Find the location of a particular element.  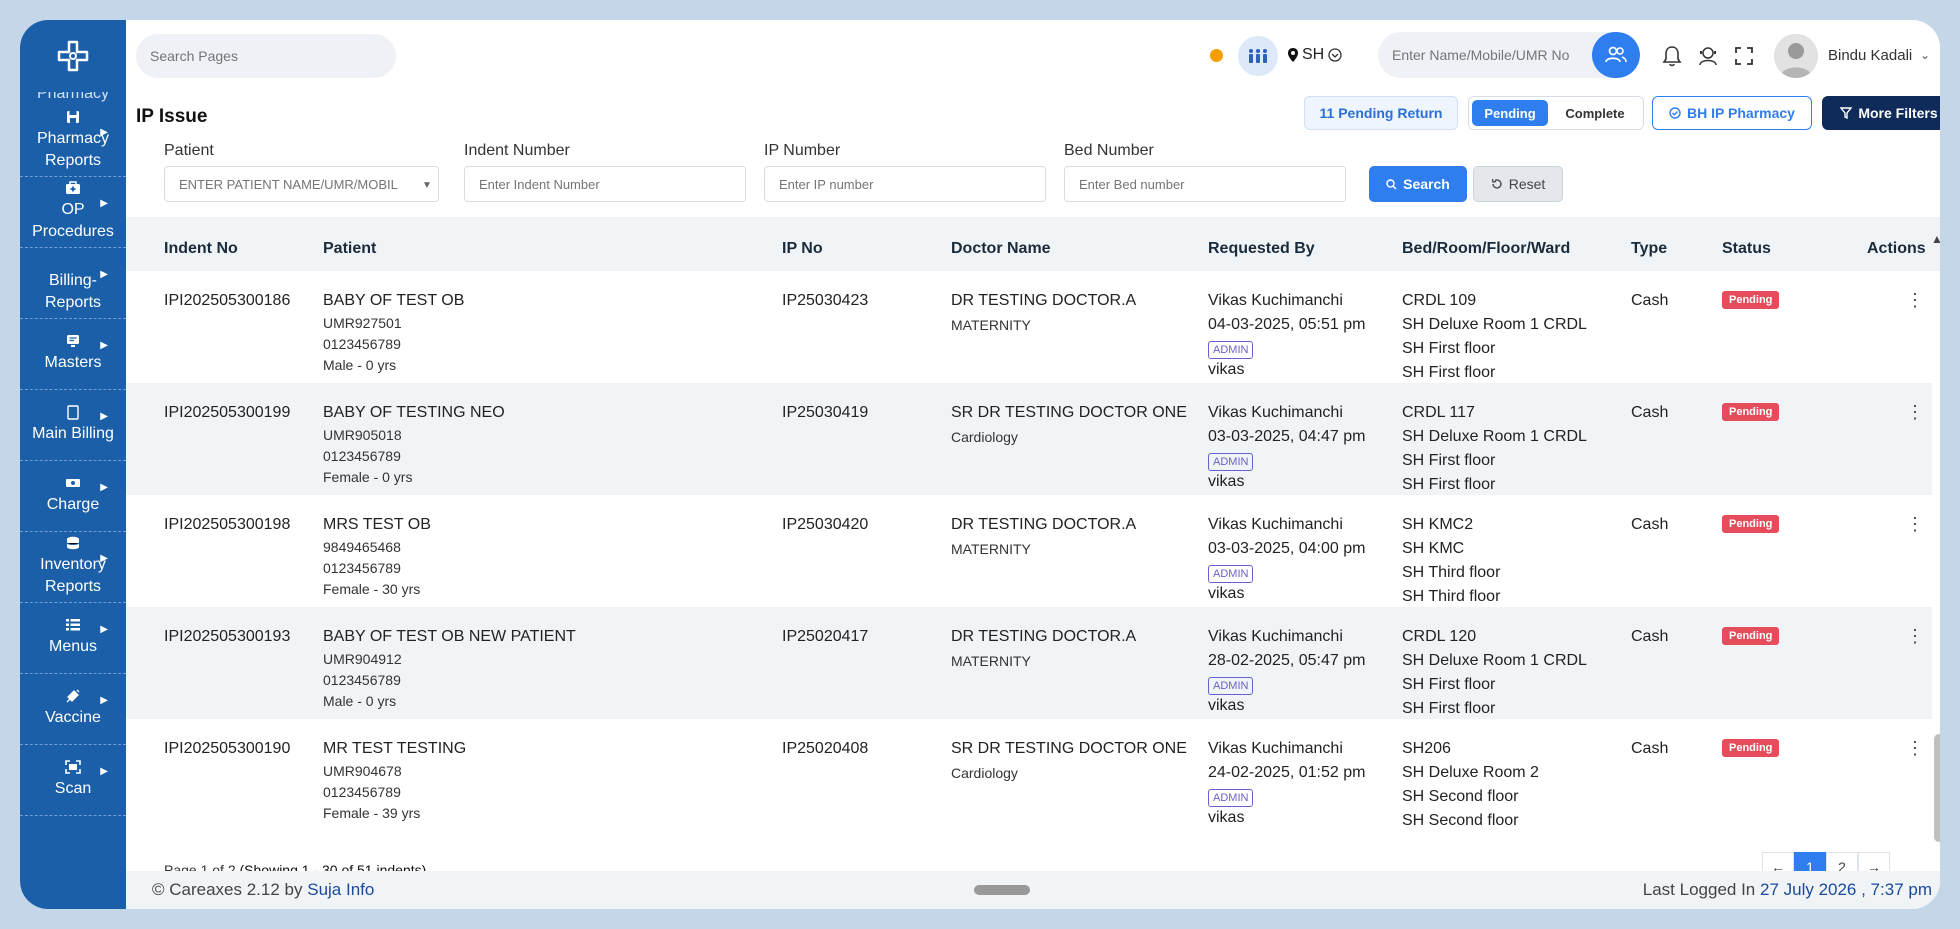

sidebar-item-label: Menus is located at coordinates (73, 646).